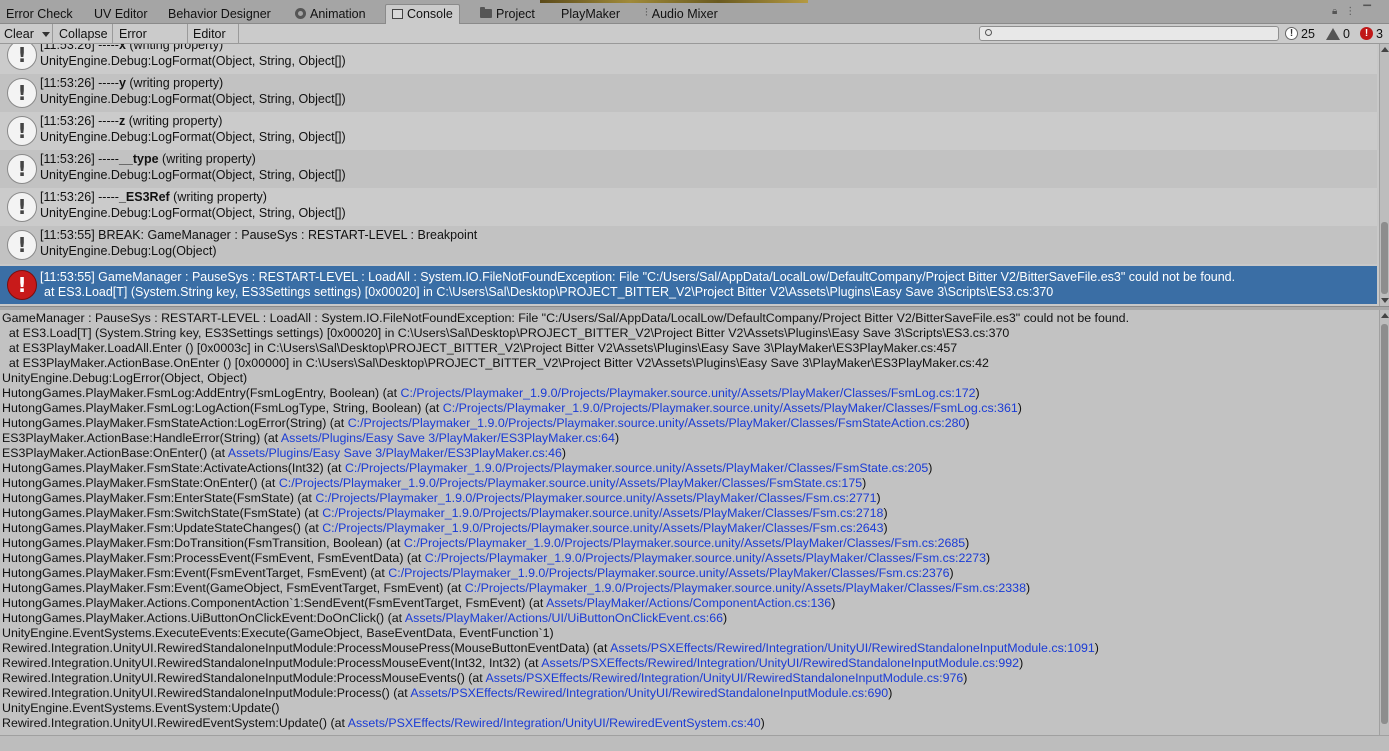  What do you see at coordinates (1338, 34) in the screenshot?
I see `warning-count-toggle: 0` at bounding box center [1338, 34].